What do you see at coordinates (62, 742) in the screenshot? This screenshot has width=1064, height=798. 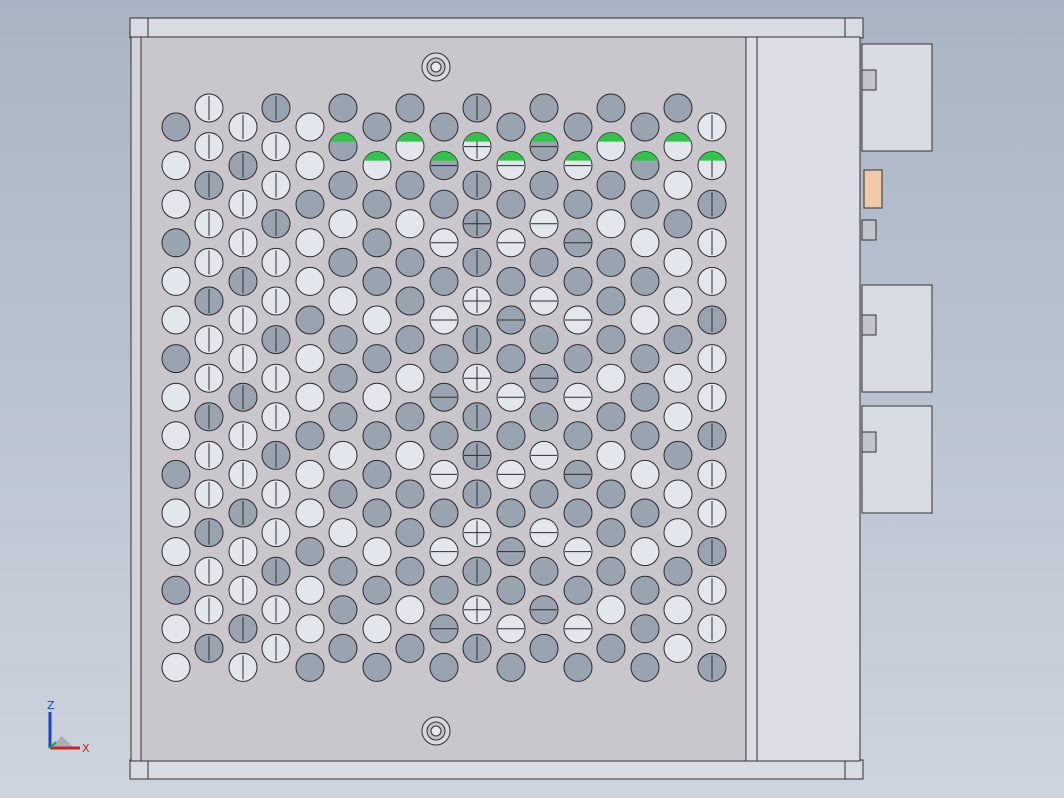 I see `triad-xy-plane` at bounding box center [62, 742].